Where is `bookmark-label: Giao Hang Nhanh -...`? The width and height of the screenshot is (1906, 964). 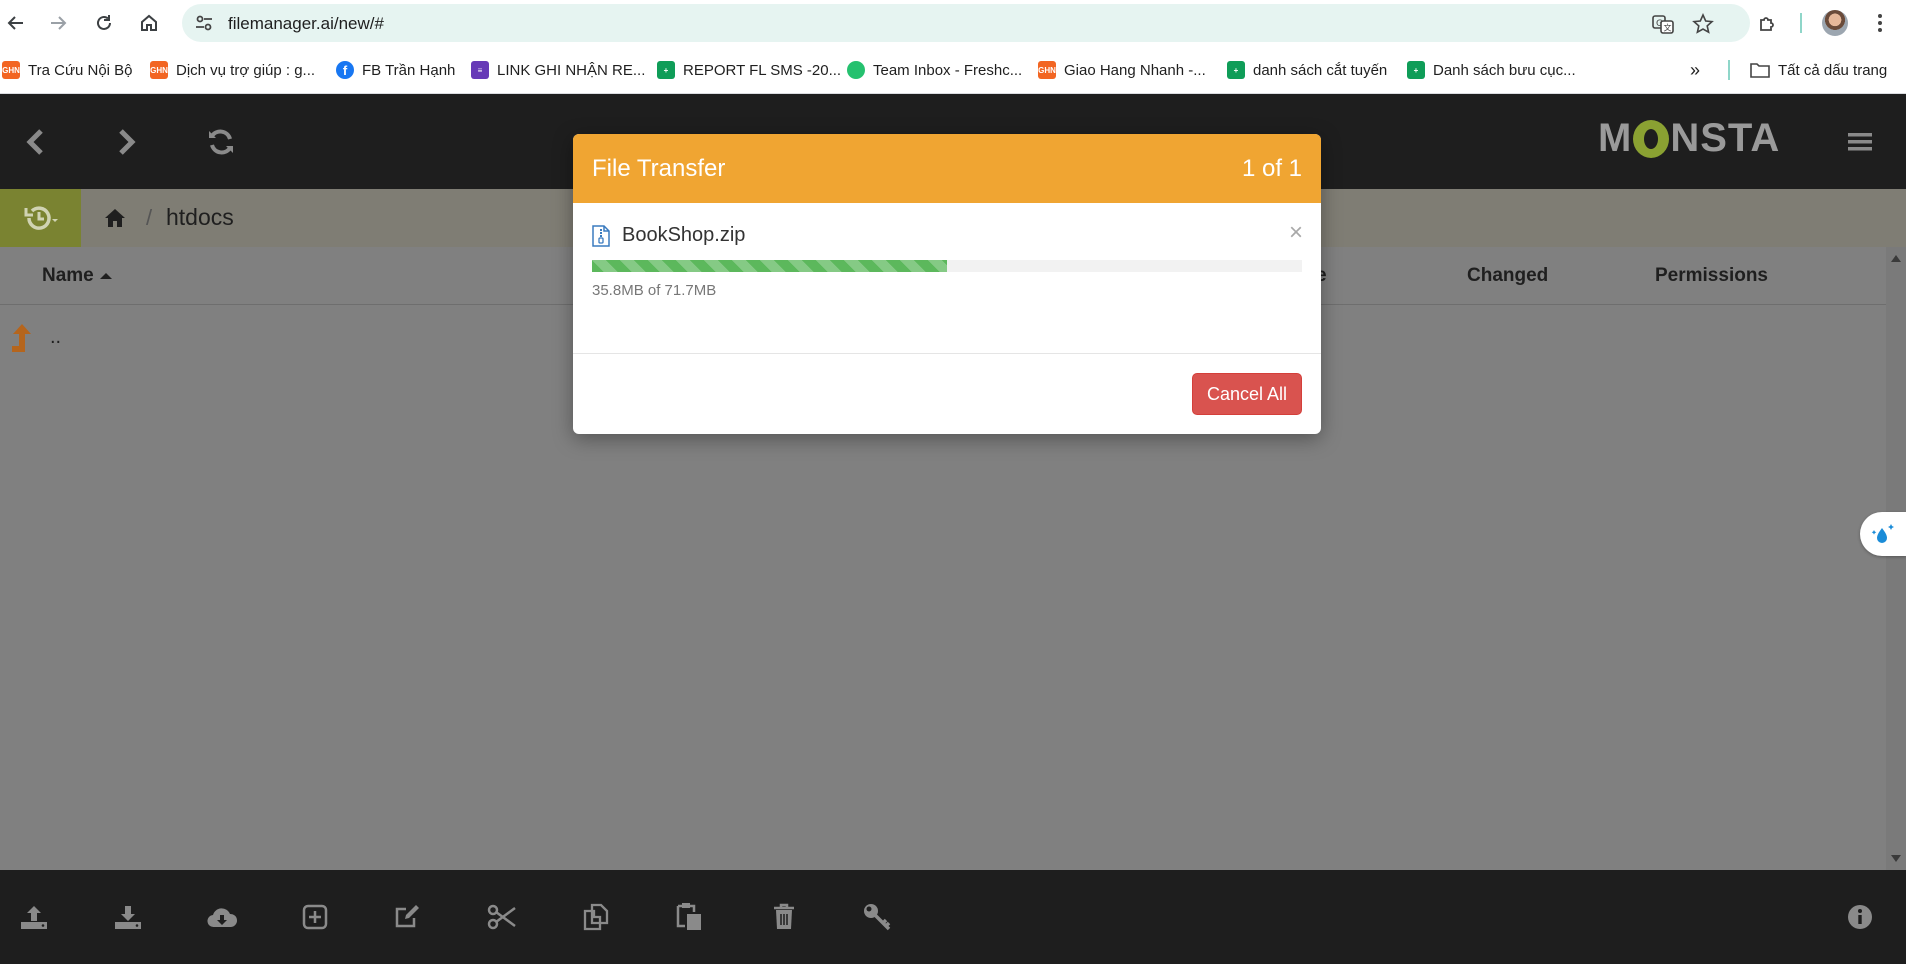
bookmark-label: Giao Hang Nhanh -... is located at coordinates (1135, 70).